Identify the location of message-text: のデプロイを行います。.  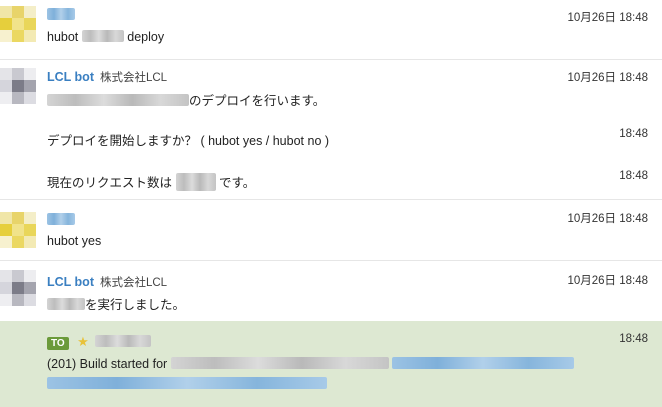
(186, 99).